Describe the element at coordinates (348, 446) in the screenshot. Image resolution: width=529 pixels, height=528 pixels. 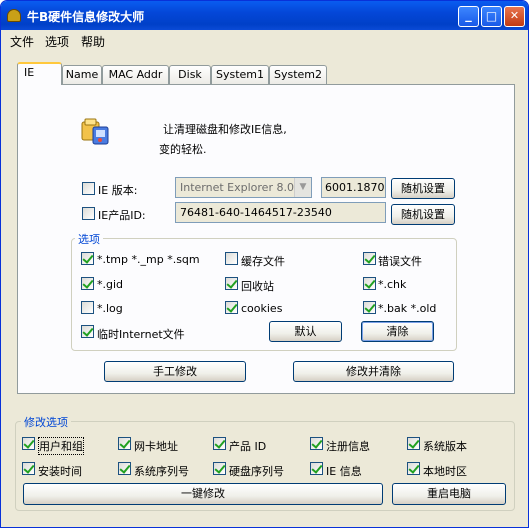
I see `modify-registration-label: 注册信息` at that location.